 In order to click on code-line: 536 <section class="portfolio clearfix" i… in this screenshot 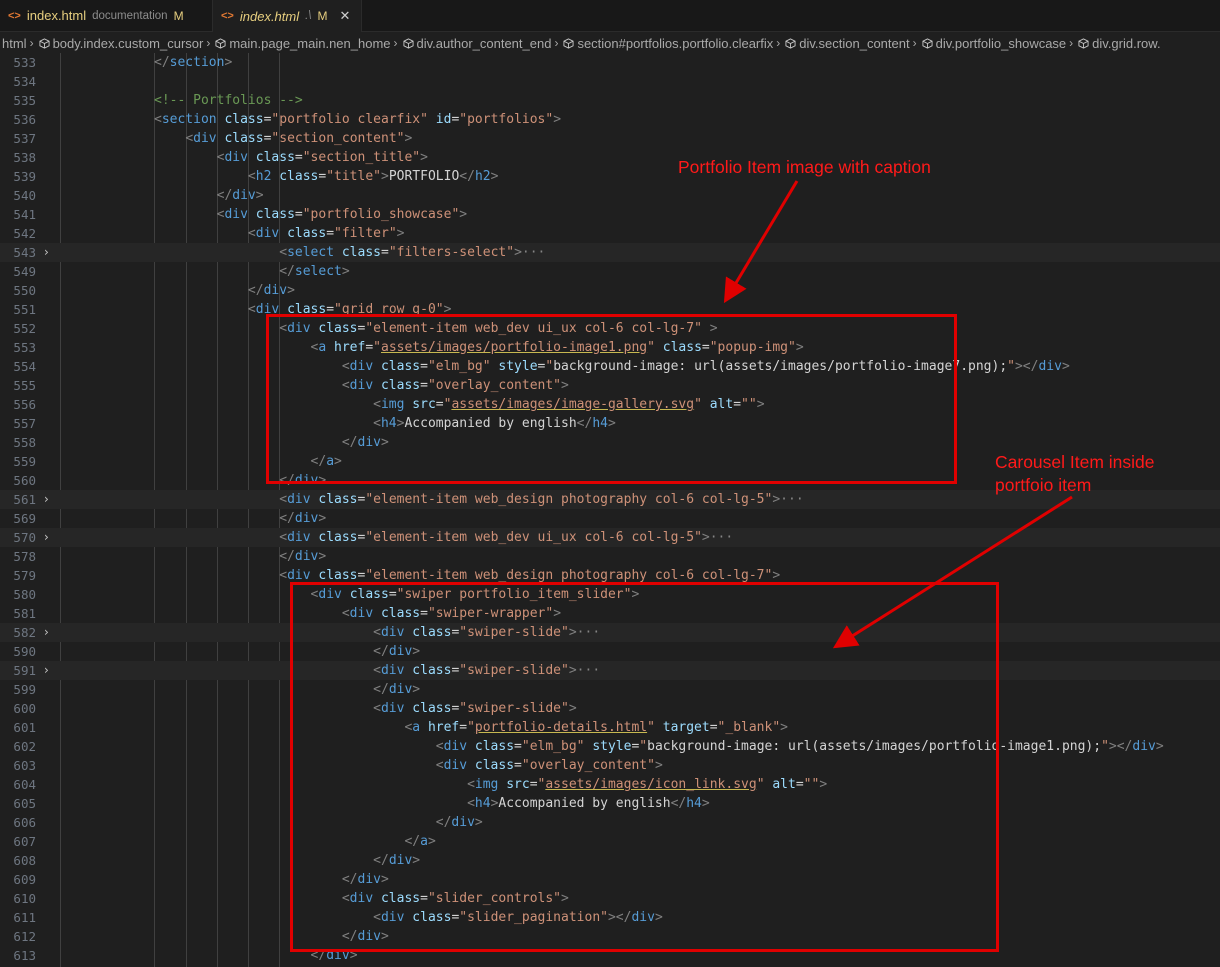, I will do `click(610, 119)`.